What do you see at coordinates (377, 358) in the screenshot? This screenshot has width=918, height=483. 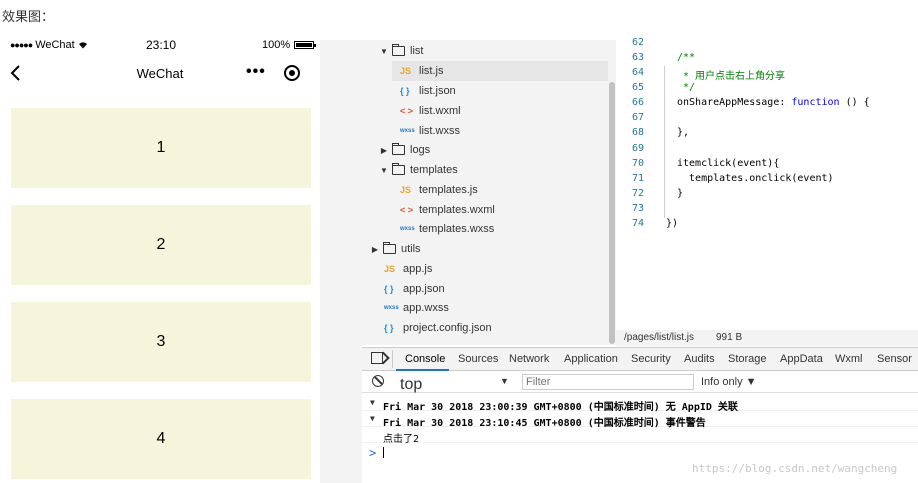 I see `inspect-element-icon` at bounding box center [377, 358].